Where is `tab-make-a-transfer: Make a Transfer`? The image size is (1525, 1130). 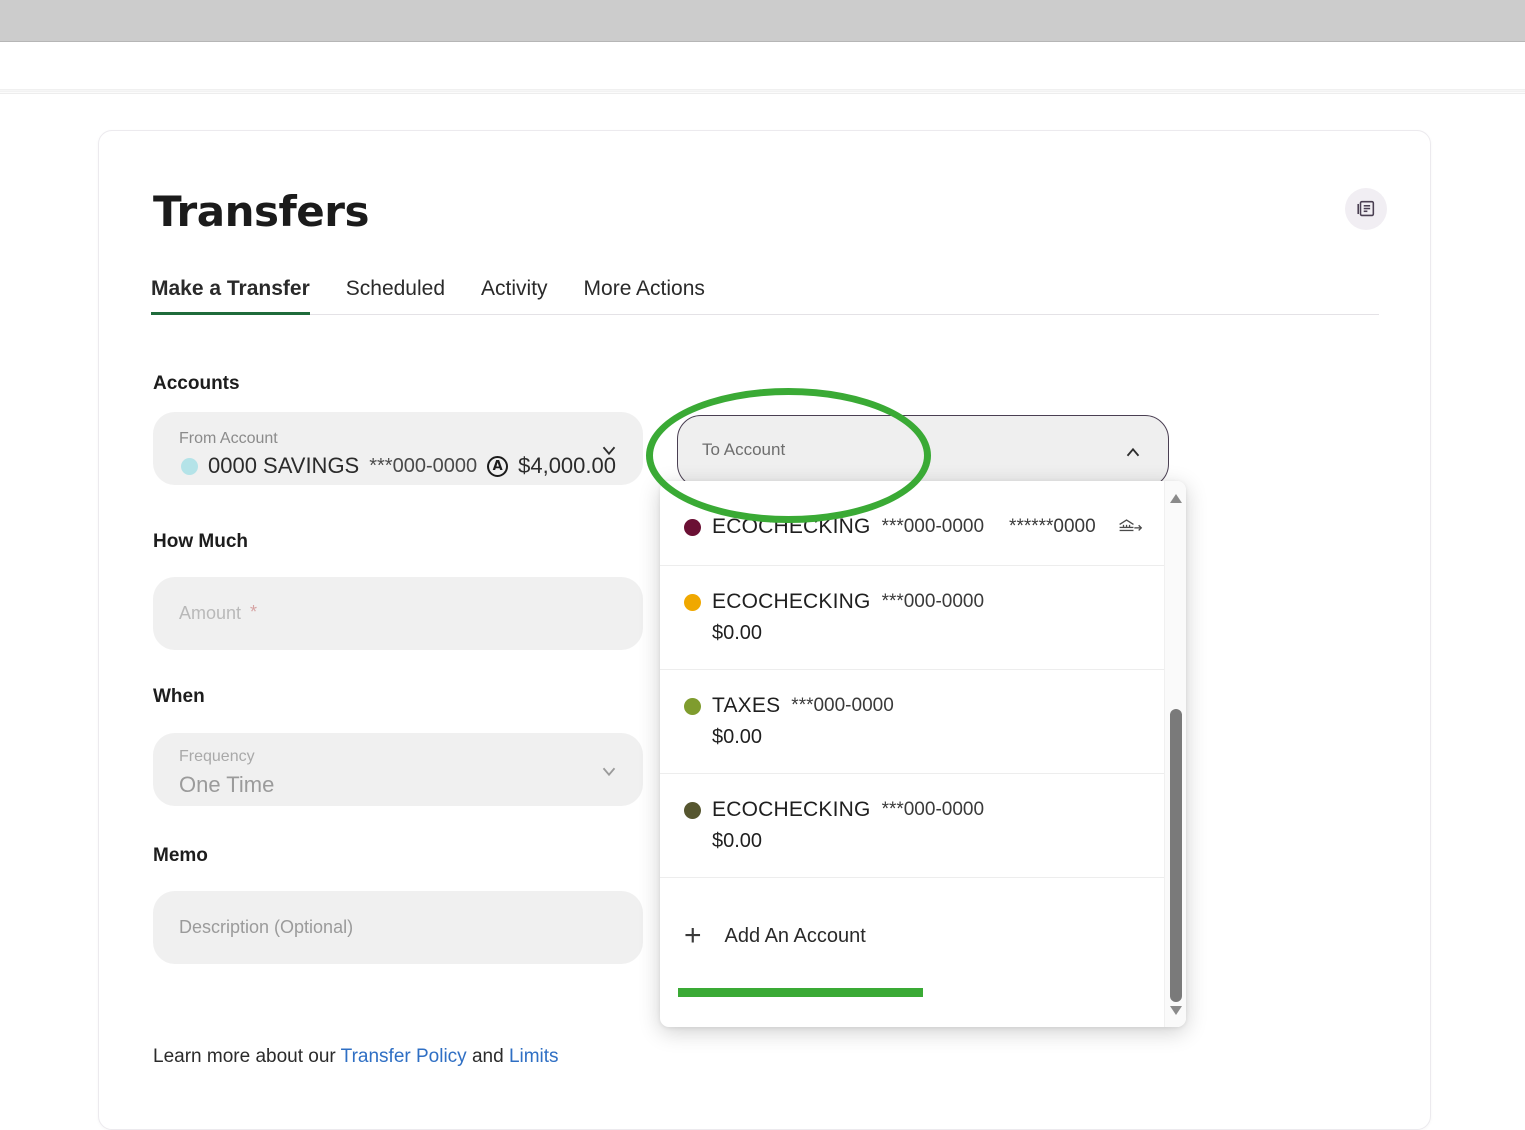 tab-make-a-transfer: Make a Transfer is located at coordinates (239, 296).